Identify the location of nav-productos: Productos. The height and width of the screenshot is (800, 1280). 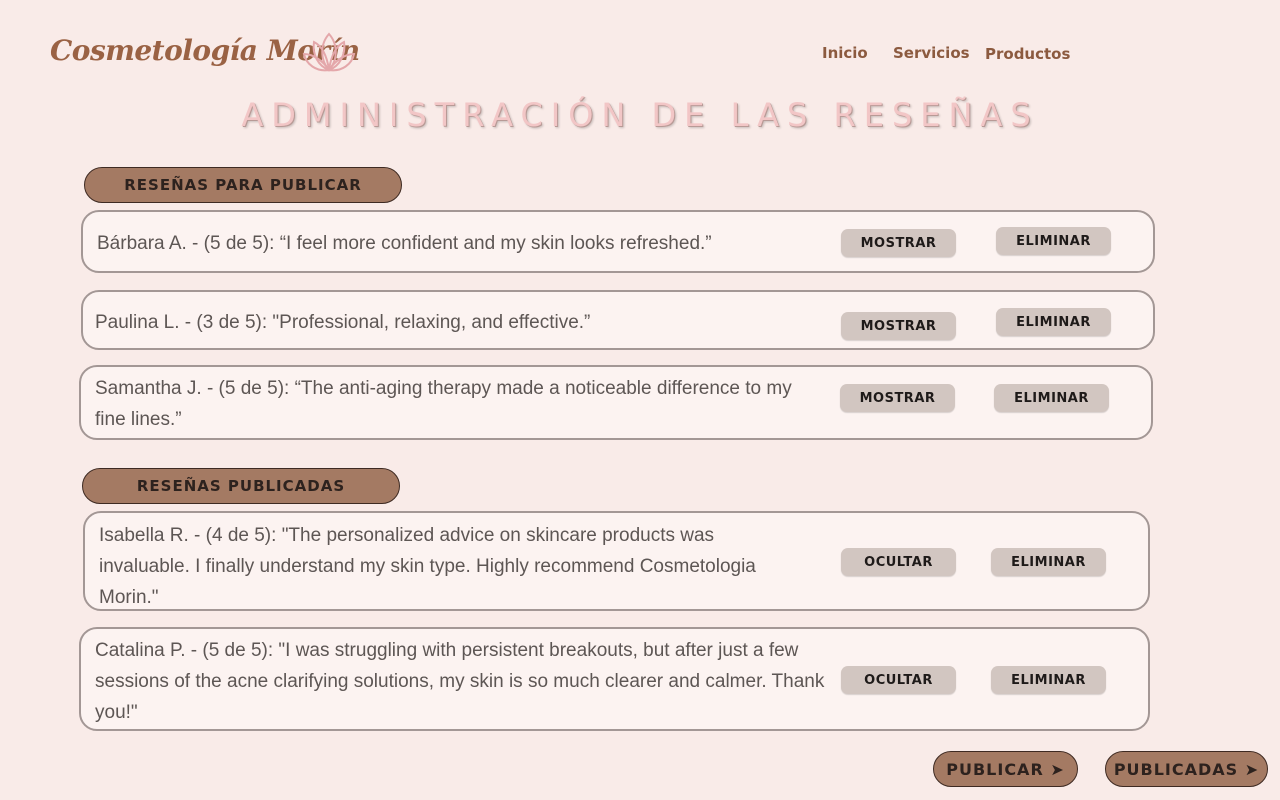
(1027, 54).